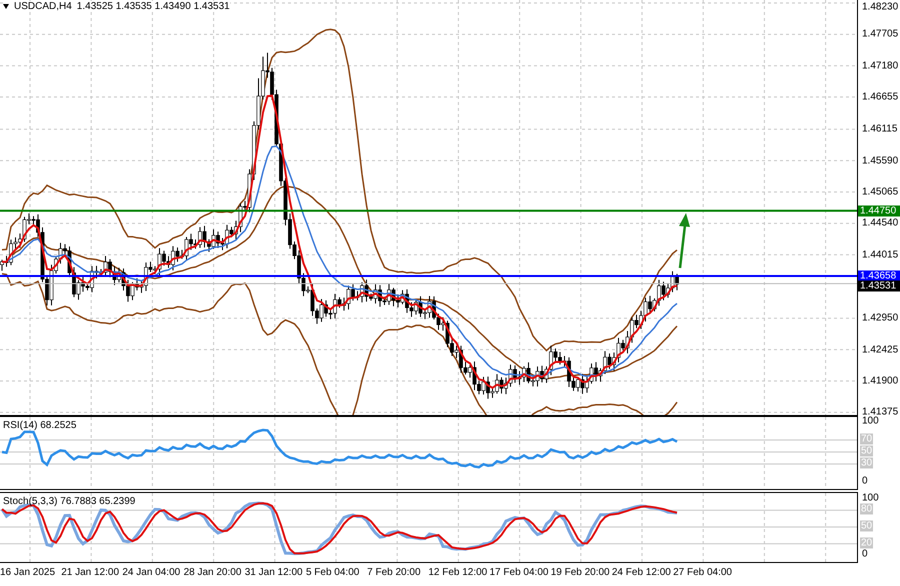  Describe the element at coordinates (6, 6) in the screenshot. I see `dropdown-triangle-icon` at that location.